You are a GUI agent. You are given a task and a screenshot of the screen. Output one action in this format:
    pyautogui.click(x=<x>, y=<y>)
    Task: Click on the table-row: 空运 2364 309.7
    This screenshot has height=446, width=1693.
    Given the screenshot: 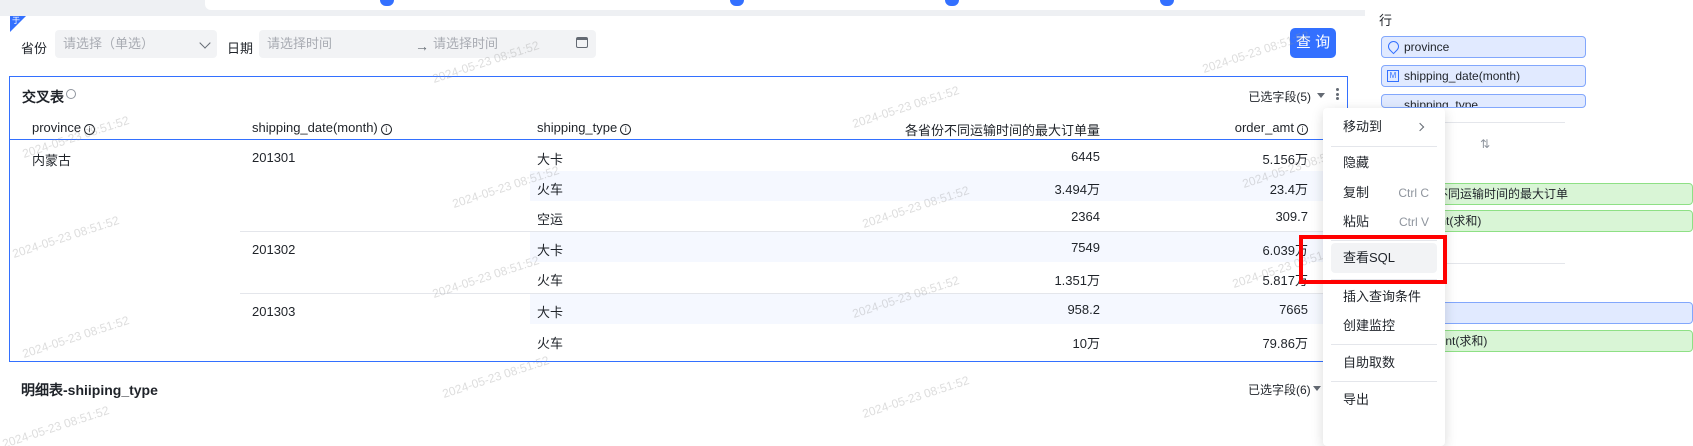 What is the action you would take?
    pyautogui.click(x=938, y=216)
    